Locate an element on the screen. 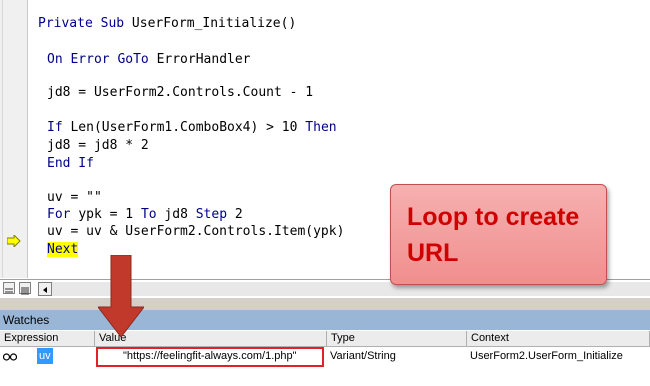 Image resolution: width=650 pixels, height=386 pixels. code-token: UserForm_Initialize() is located at coordinates (214, 23).